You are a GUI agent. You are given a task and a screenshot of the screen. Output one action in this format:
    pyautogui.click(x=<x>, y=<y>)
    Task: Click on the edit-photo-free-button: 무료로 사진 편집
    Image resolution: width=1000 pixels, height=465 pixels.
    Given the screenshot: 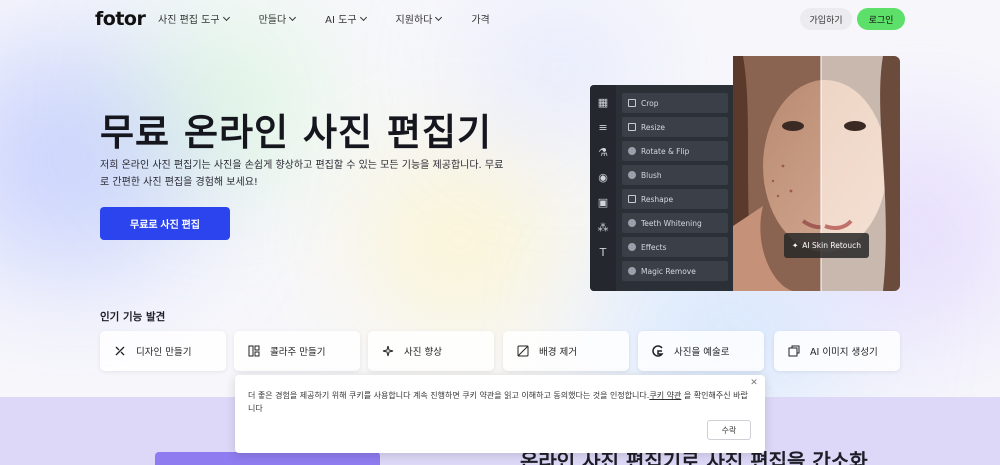 What is the action you would take?
    pyautogui.click(x=165, y=223)
    